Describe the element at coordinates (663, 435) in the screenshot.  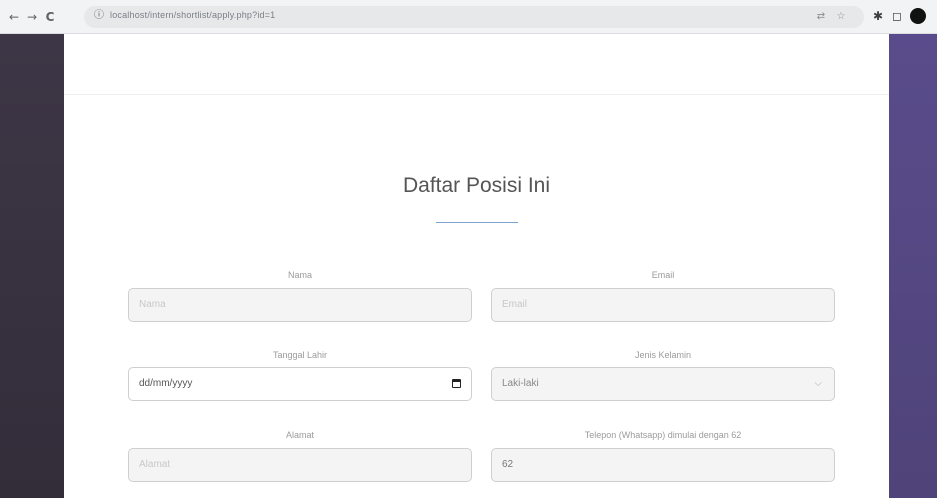
I see `telepon-label: Telepon (Whatsapp) dimulai dengan 62` at that location.